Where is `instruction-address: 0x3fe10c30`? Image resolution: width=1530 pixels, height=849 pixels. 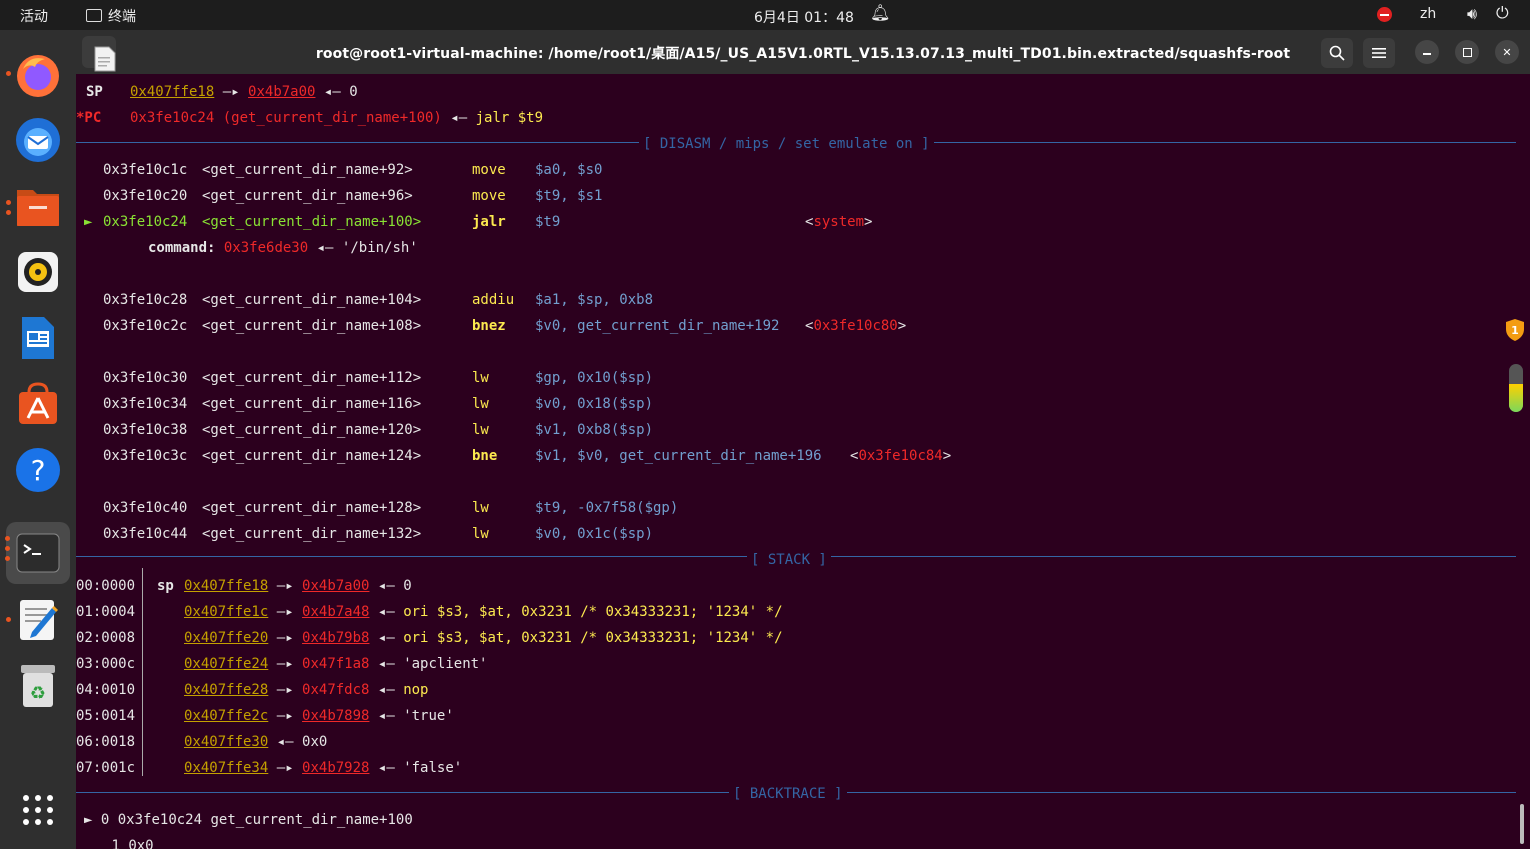 instruction-address: 0x3fe10c30 is located at coordinates (145, 378).